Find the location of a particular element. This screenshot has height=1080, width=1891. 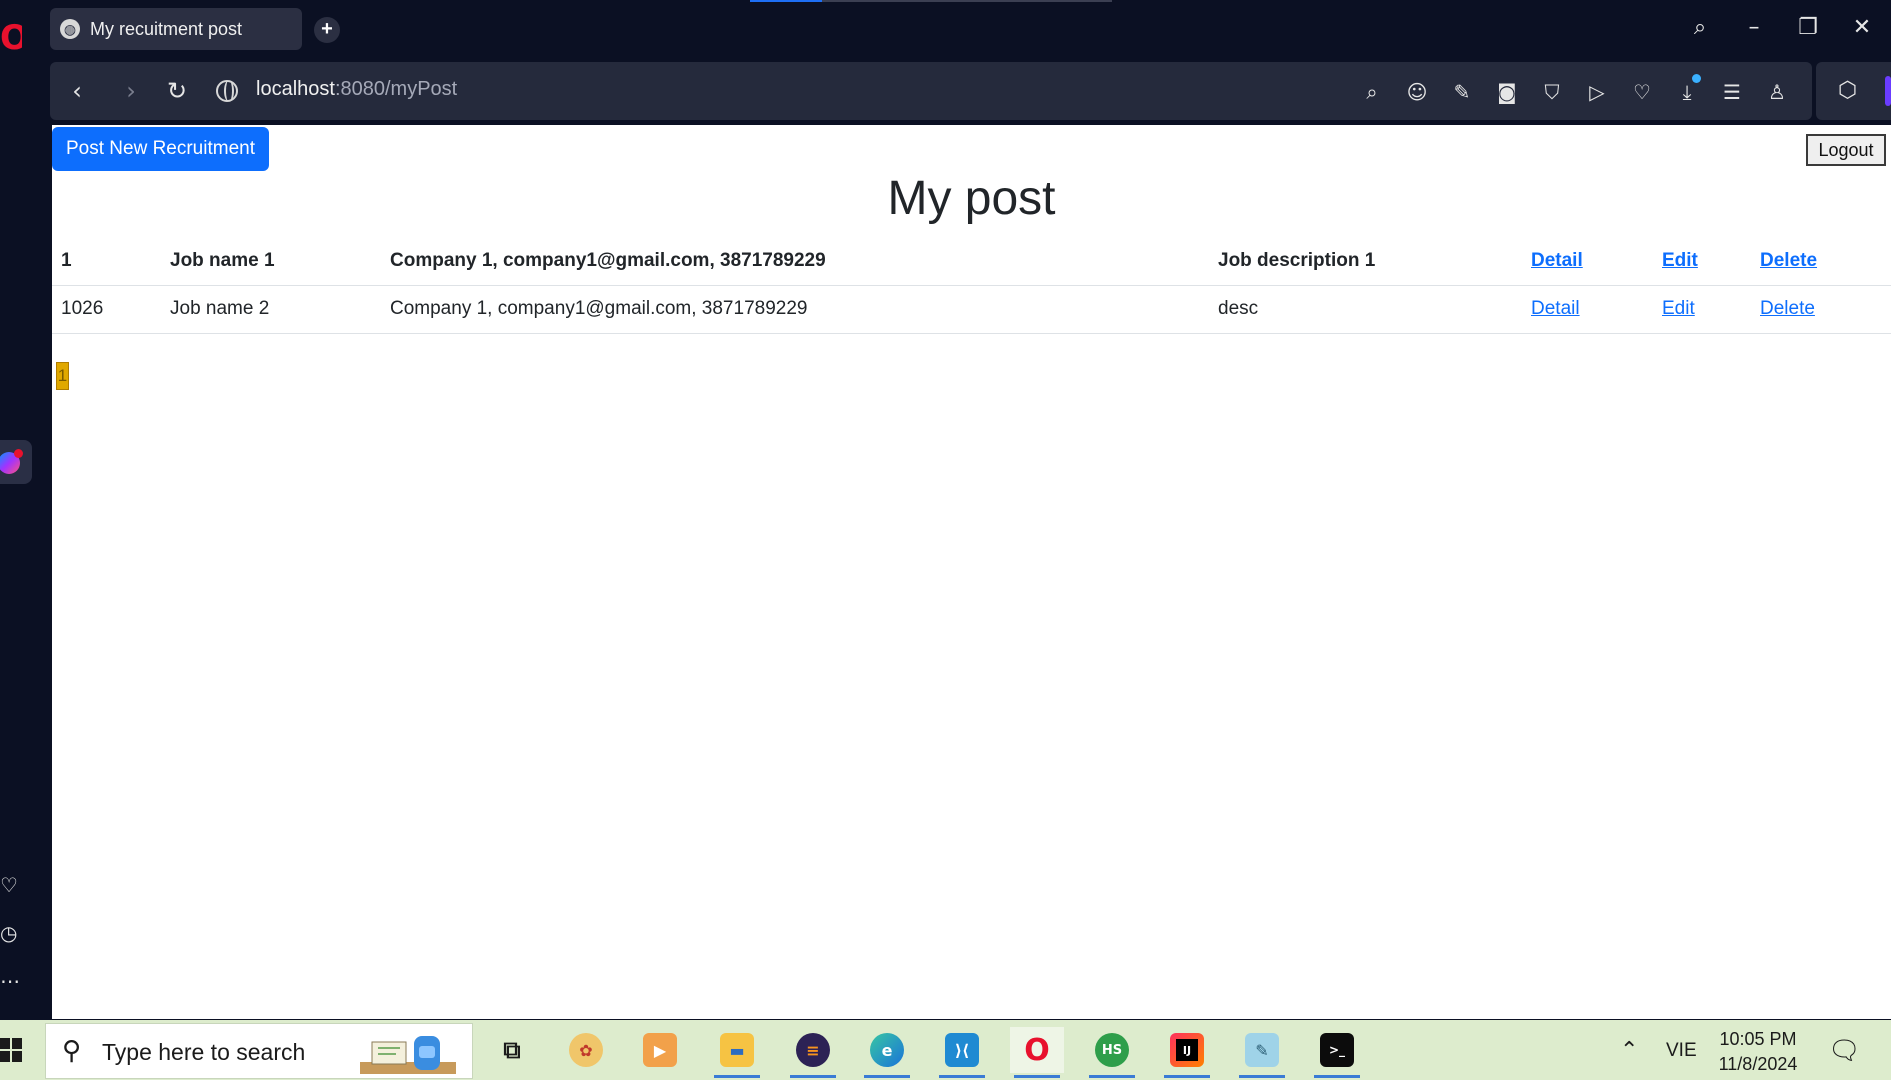

send-icon: ▷ is located at coordinates (1597, 92).